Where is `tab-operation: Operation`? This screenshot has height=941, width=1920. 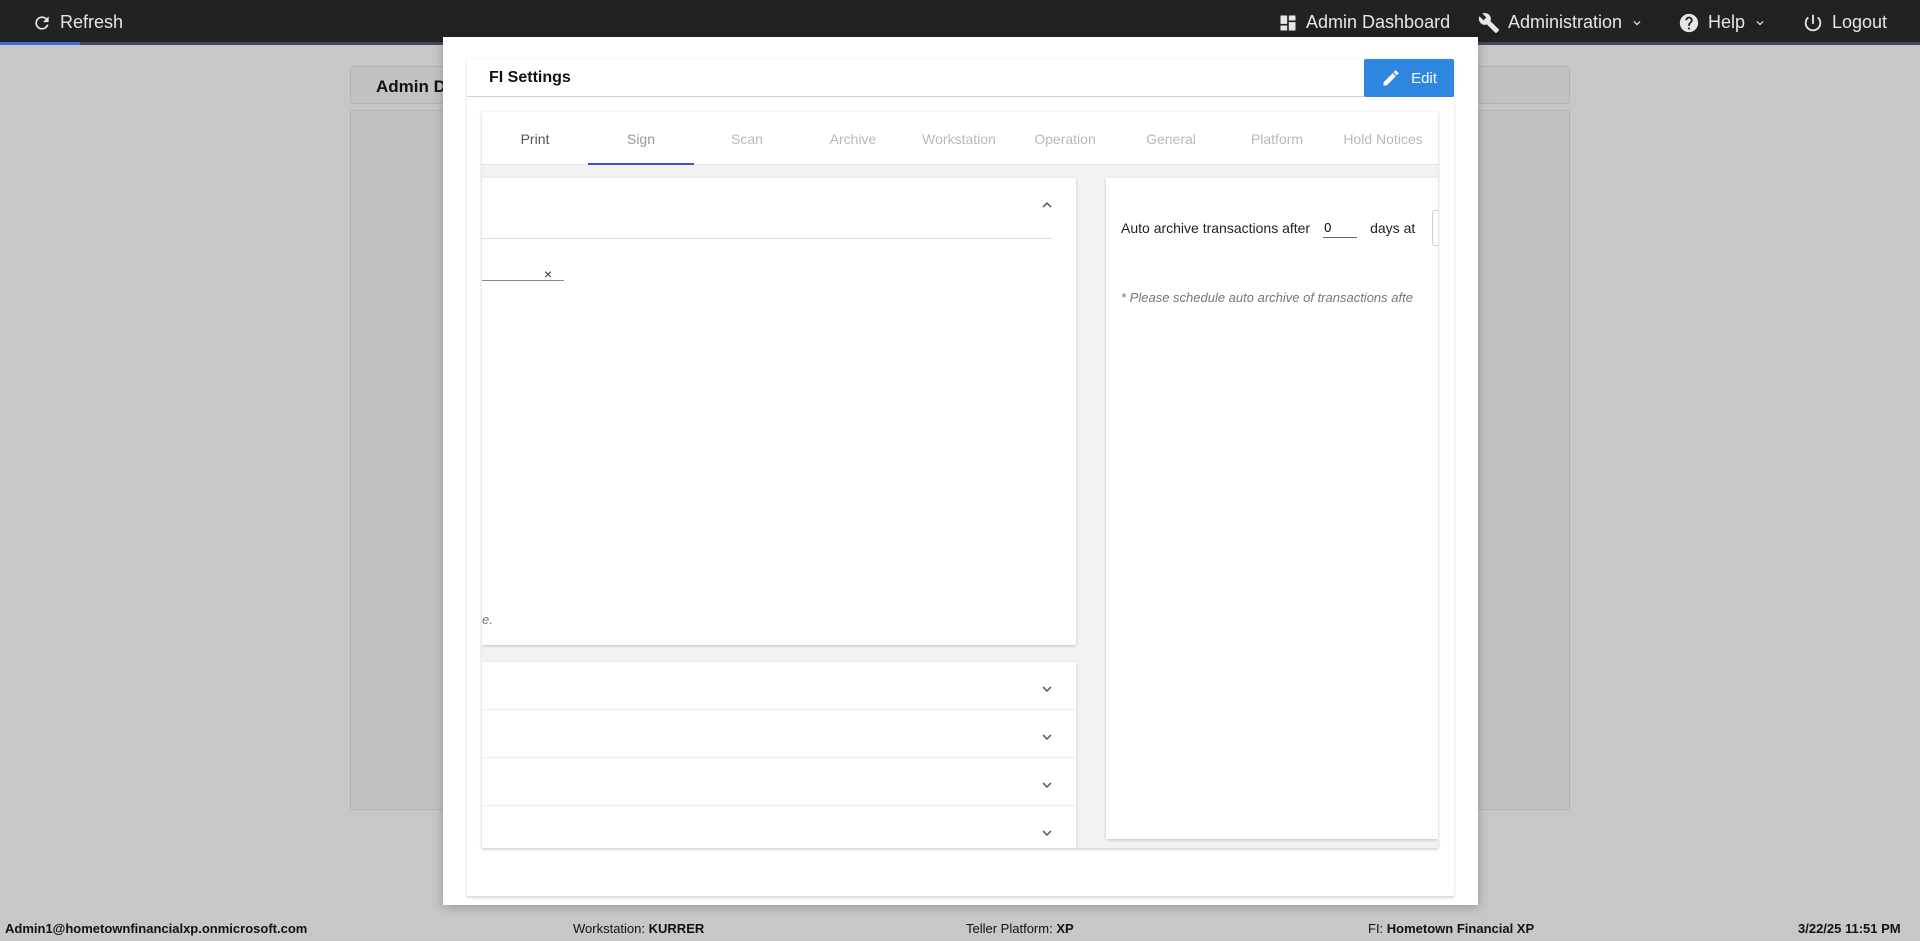 tab-operation: Operation is located at coordinates (1065, 138).